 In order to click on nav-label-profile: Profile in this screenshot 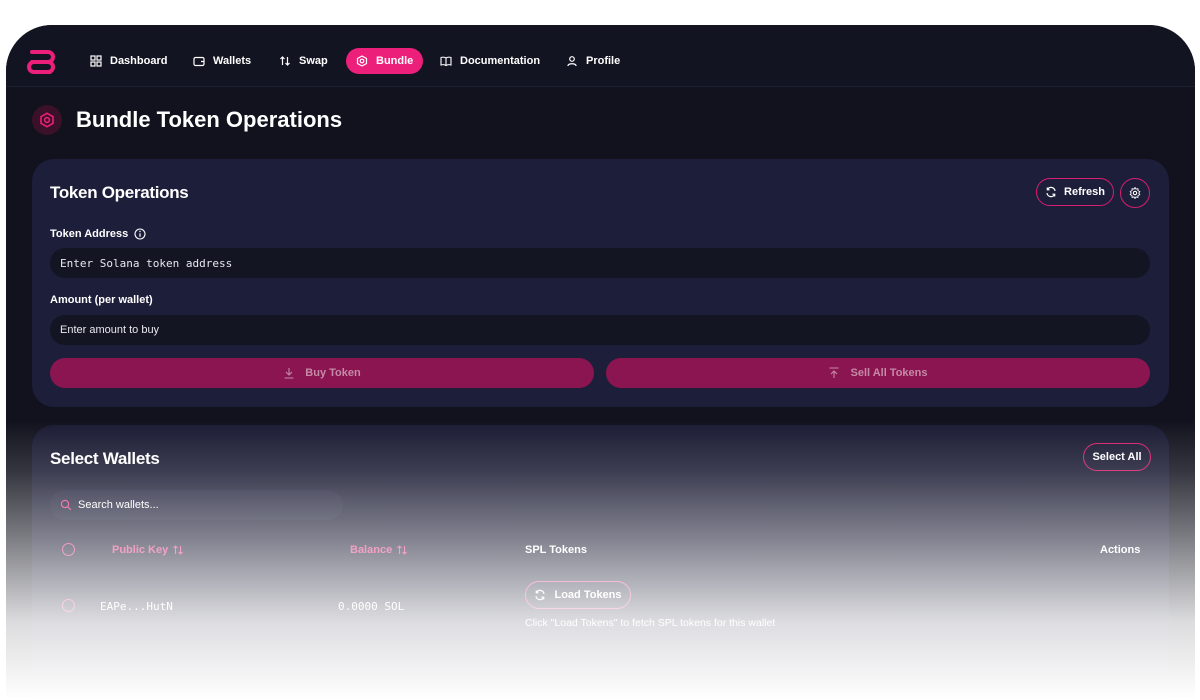, I will do `click(603, 61)`.